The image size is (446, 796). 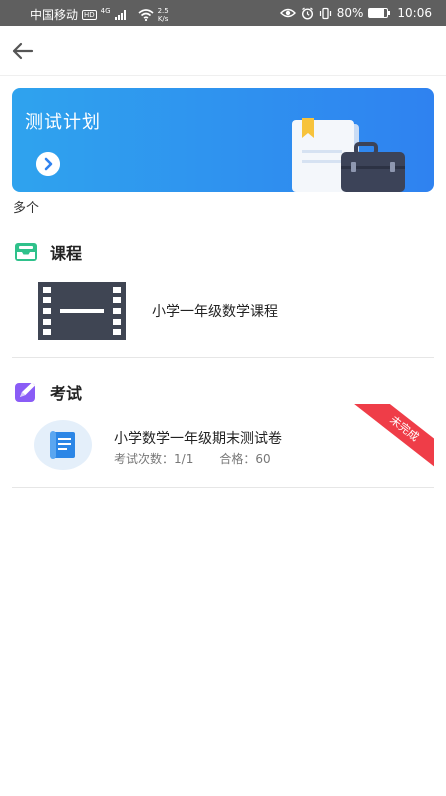 What do you see at coordinates (163, 10) in the screenshot?
I see `speed-value: 2.5` at bounding box center [163, 10].